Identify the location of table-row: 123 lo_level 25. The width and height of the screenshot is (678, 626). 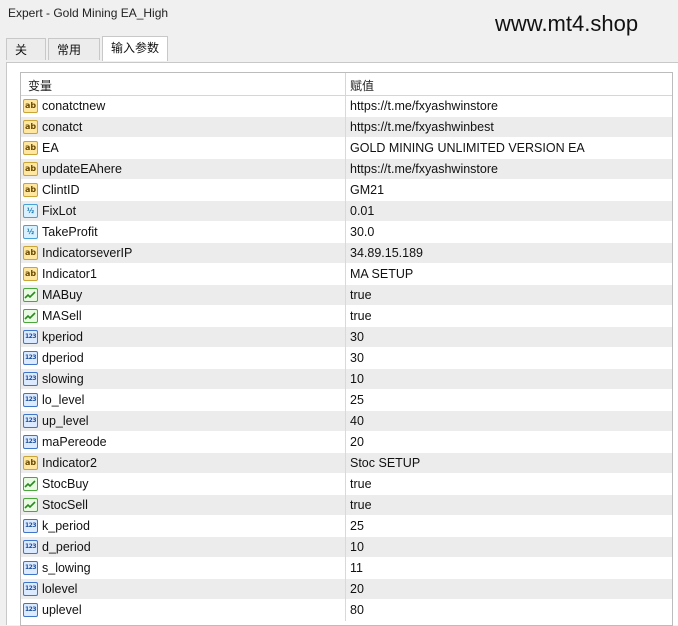
(346, 400).